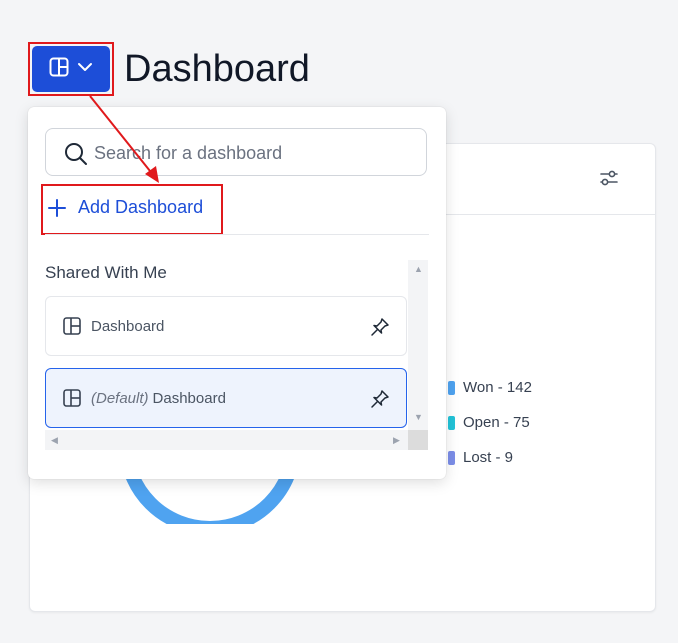 The height and width of the screenshot is (643, 678). I want to click on list-item-label: (Default) Dashboard, so click(158, 398).